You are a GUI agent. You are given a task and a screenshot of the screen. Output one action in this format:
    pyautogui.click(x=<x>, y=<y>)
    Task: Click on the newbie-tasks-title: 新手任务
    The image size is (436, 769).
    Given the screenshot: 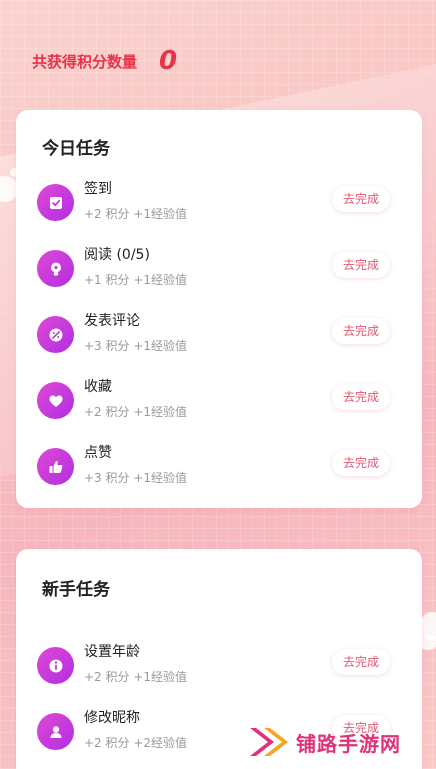 What is the action you would take?
    pyautogui.click(x=76, y=590)
    